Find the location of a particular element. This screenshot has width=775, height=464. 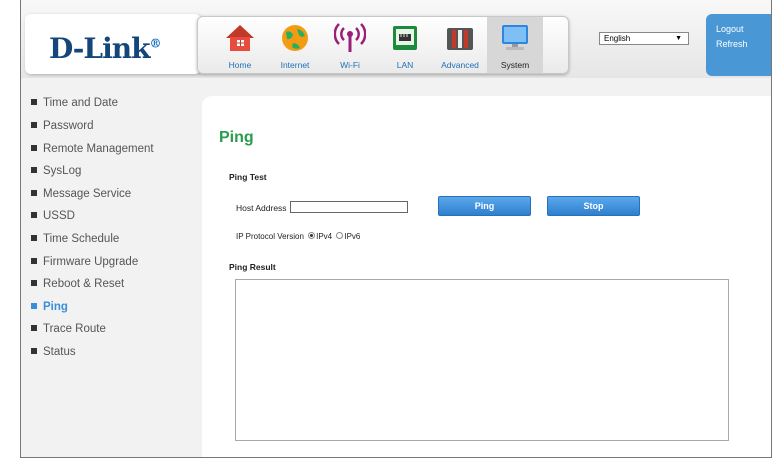

ipv4-label: IPv4 is located at coordinates (324, 236).